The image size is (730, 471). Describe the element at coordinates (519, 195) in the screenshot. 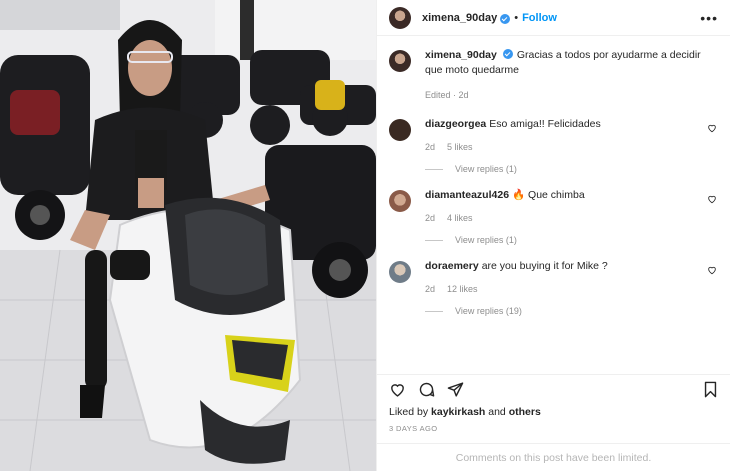

I see `fire-emoji: 🔥` at that location.